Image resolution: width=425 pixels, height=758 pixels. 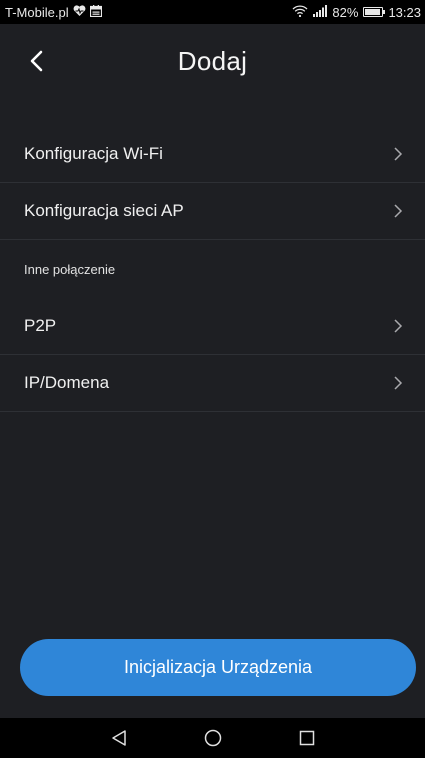 I want to click on list-item-ip-domain: IP/Domena, so click(x=212, y=383).